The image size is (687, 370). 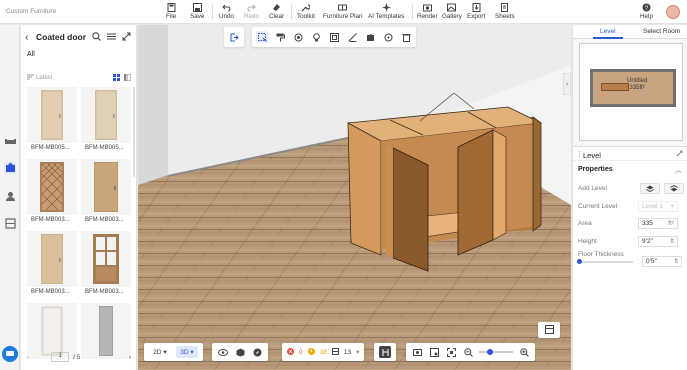 What do you see at coordinates (386, 11) in the screenshot?
I see `ai-templates-button: AI Templates` at bounding box center [386, 11].